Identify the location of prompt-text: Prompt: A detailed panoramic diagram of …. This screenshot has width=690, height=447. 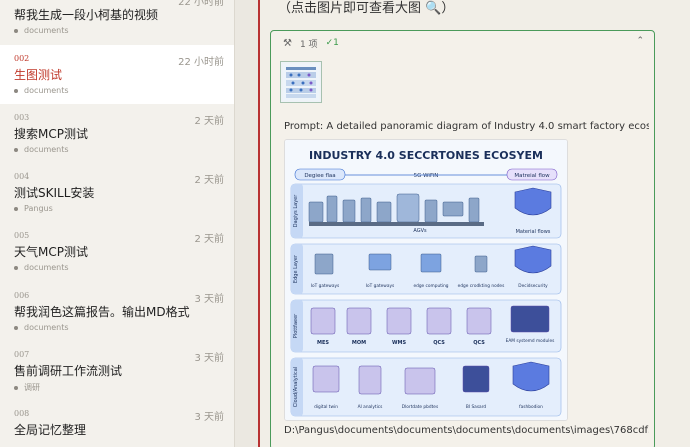
(466, 126).